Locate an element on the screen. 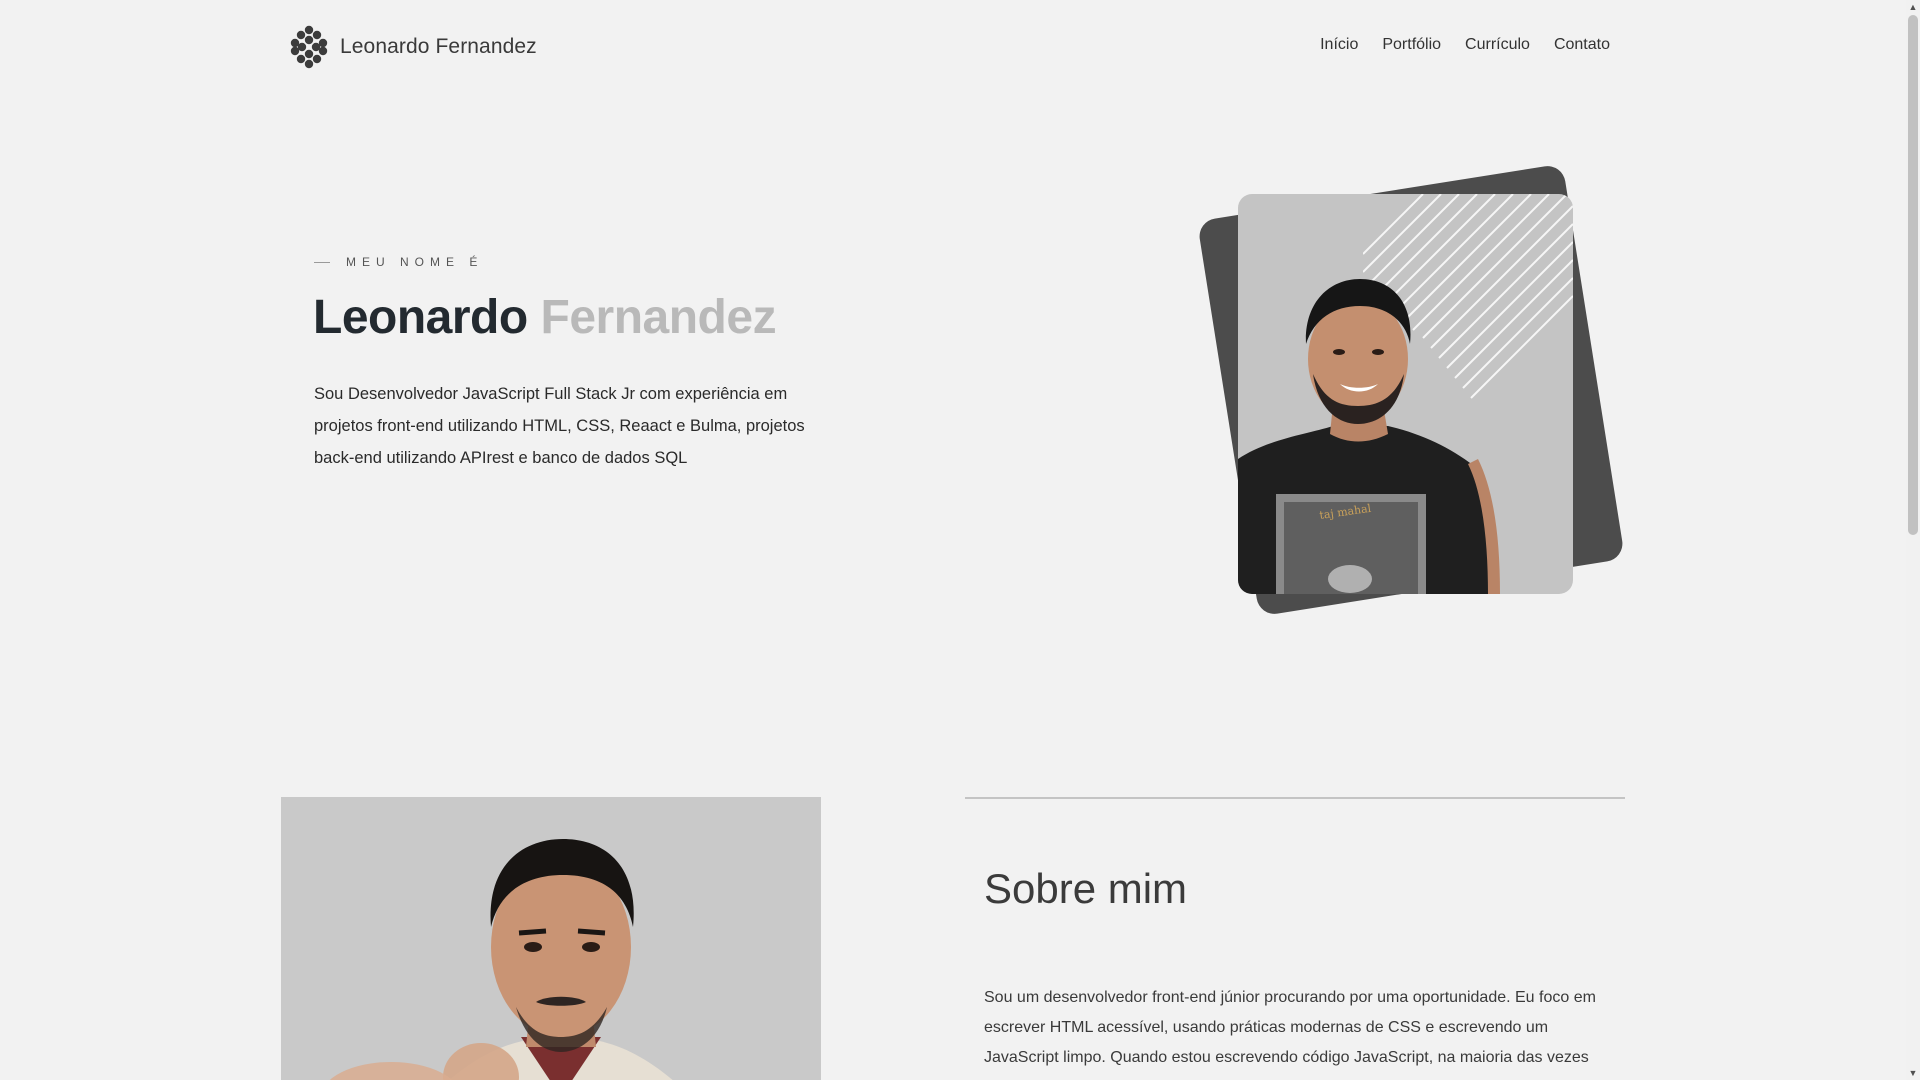 The image size is (1920, 1080). about-title: Sobre mim is located at coordinates (1086, 888).